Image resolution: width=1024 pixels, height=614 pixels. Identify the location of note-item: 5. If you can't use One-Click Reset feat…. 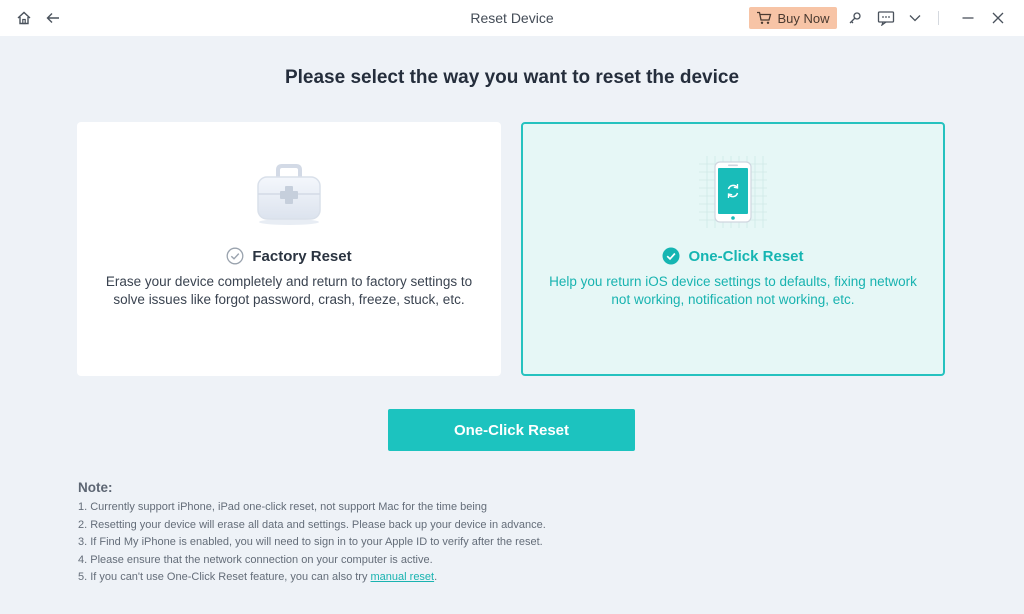
(312, 578).